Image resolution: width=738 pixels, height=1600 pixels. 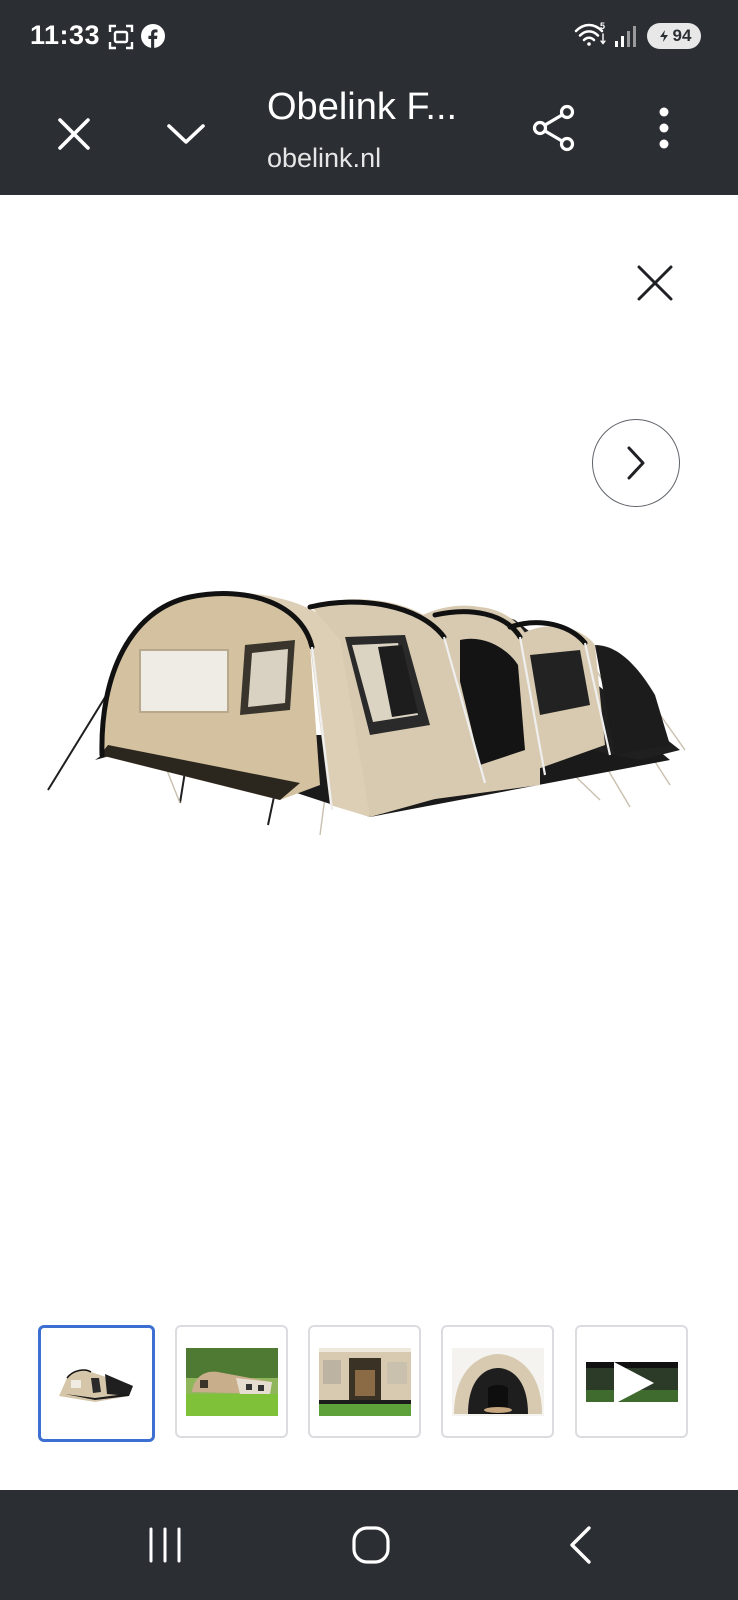 I want to click on battery-icon: 94, so click(x=674, y=36).